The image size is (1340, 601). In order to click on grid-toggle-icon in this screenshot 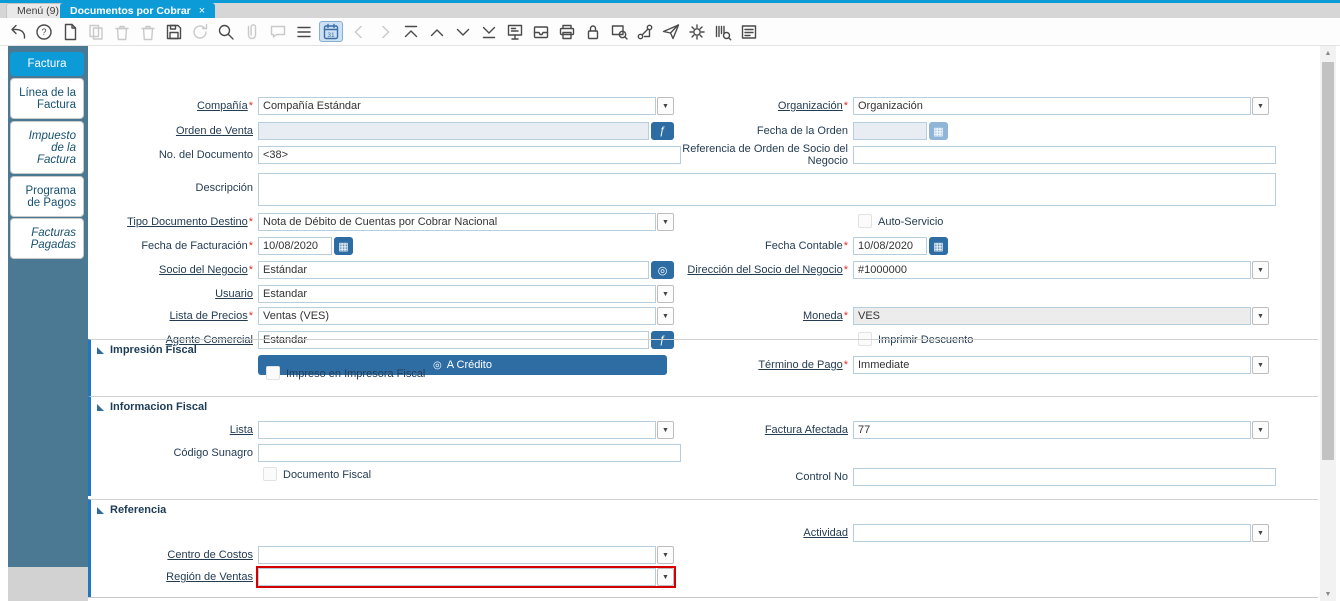, I will do `click(303, 31)`.